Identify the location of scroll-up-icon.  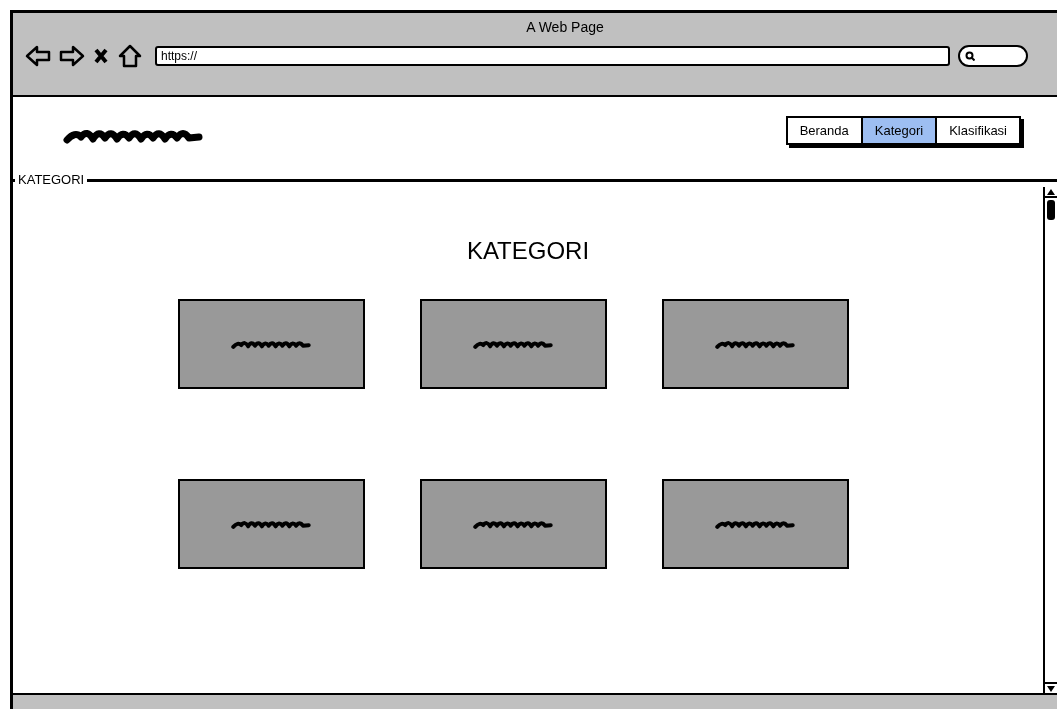
(1051, 204).